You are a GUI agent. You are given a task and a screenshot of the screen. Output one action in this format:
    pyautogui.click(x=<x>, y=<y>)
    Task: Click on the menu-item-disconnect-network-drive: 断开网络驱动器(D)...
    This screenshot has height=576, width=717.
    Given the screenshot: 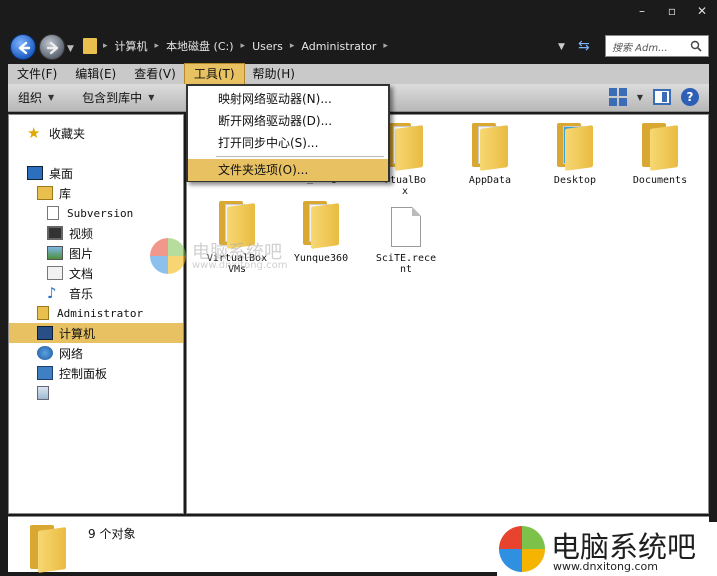 What is the action you would take?
    pyautogui.click(x=288, y=121)
    